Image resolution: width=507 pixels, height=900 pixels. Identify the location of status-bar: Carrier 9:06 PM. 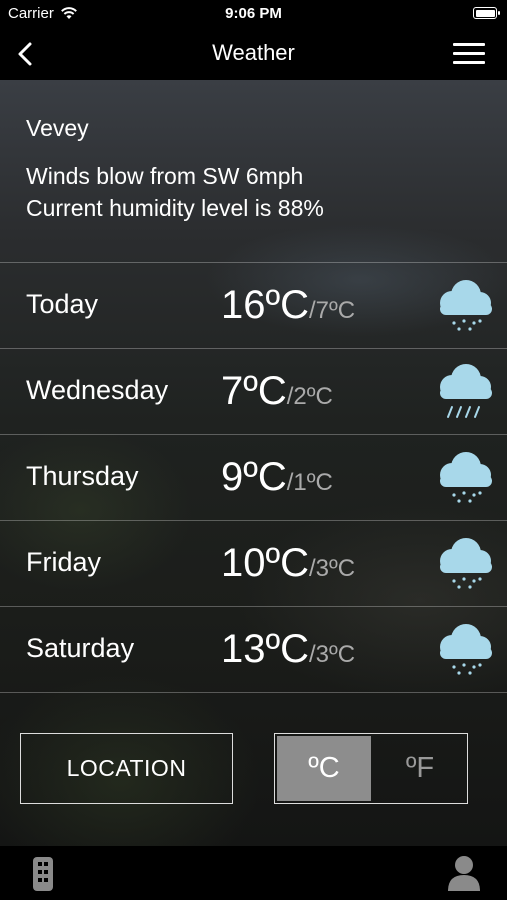
(253, 14).